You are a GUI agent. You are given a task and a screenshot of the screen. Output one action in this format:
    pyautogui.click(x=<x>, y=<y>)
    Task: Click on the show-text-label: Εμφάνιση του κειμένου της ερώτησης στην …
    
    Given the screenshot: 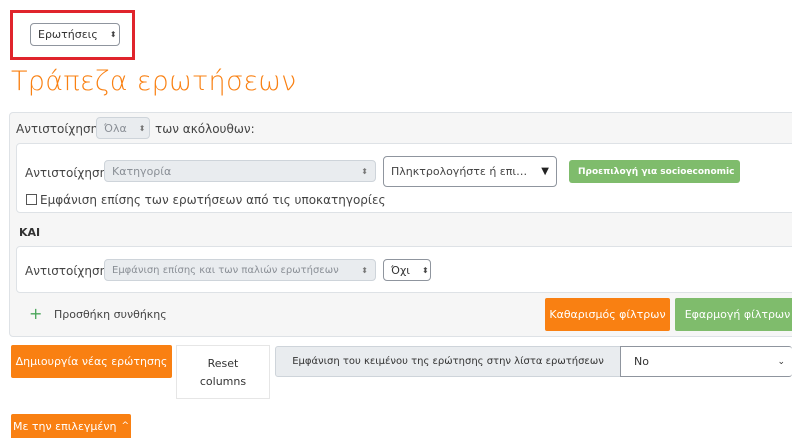 What is the action you would take?
    pyautogui.click(x=448, y=361)
    